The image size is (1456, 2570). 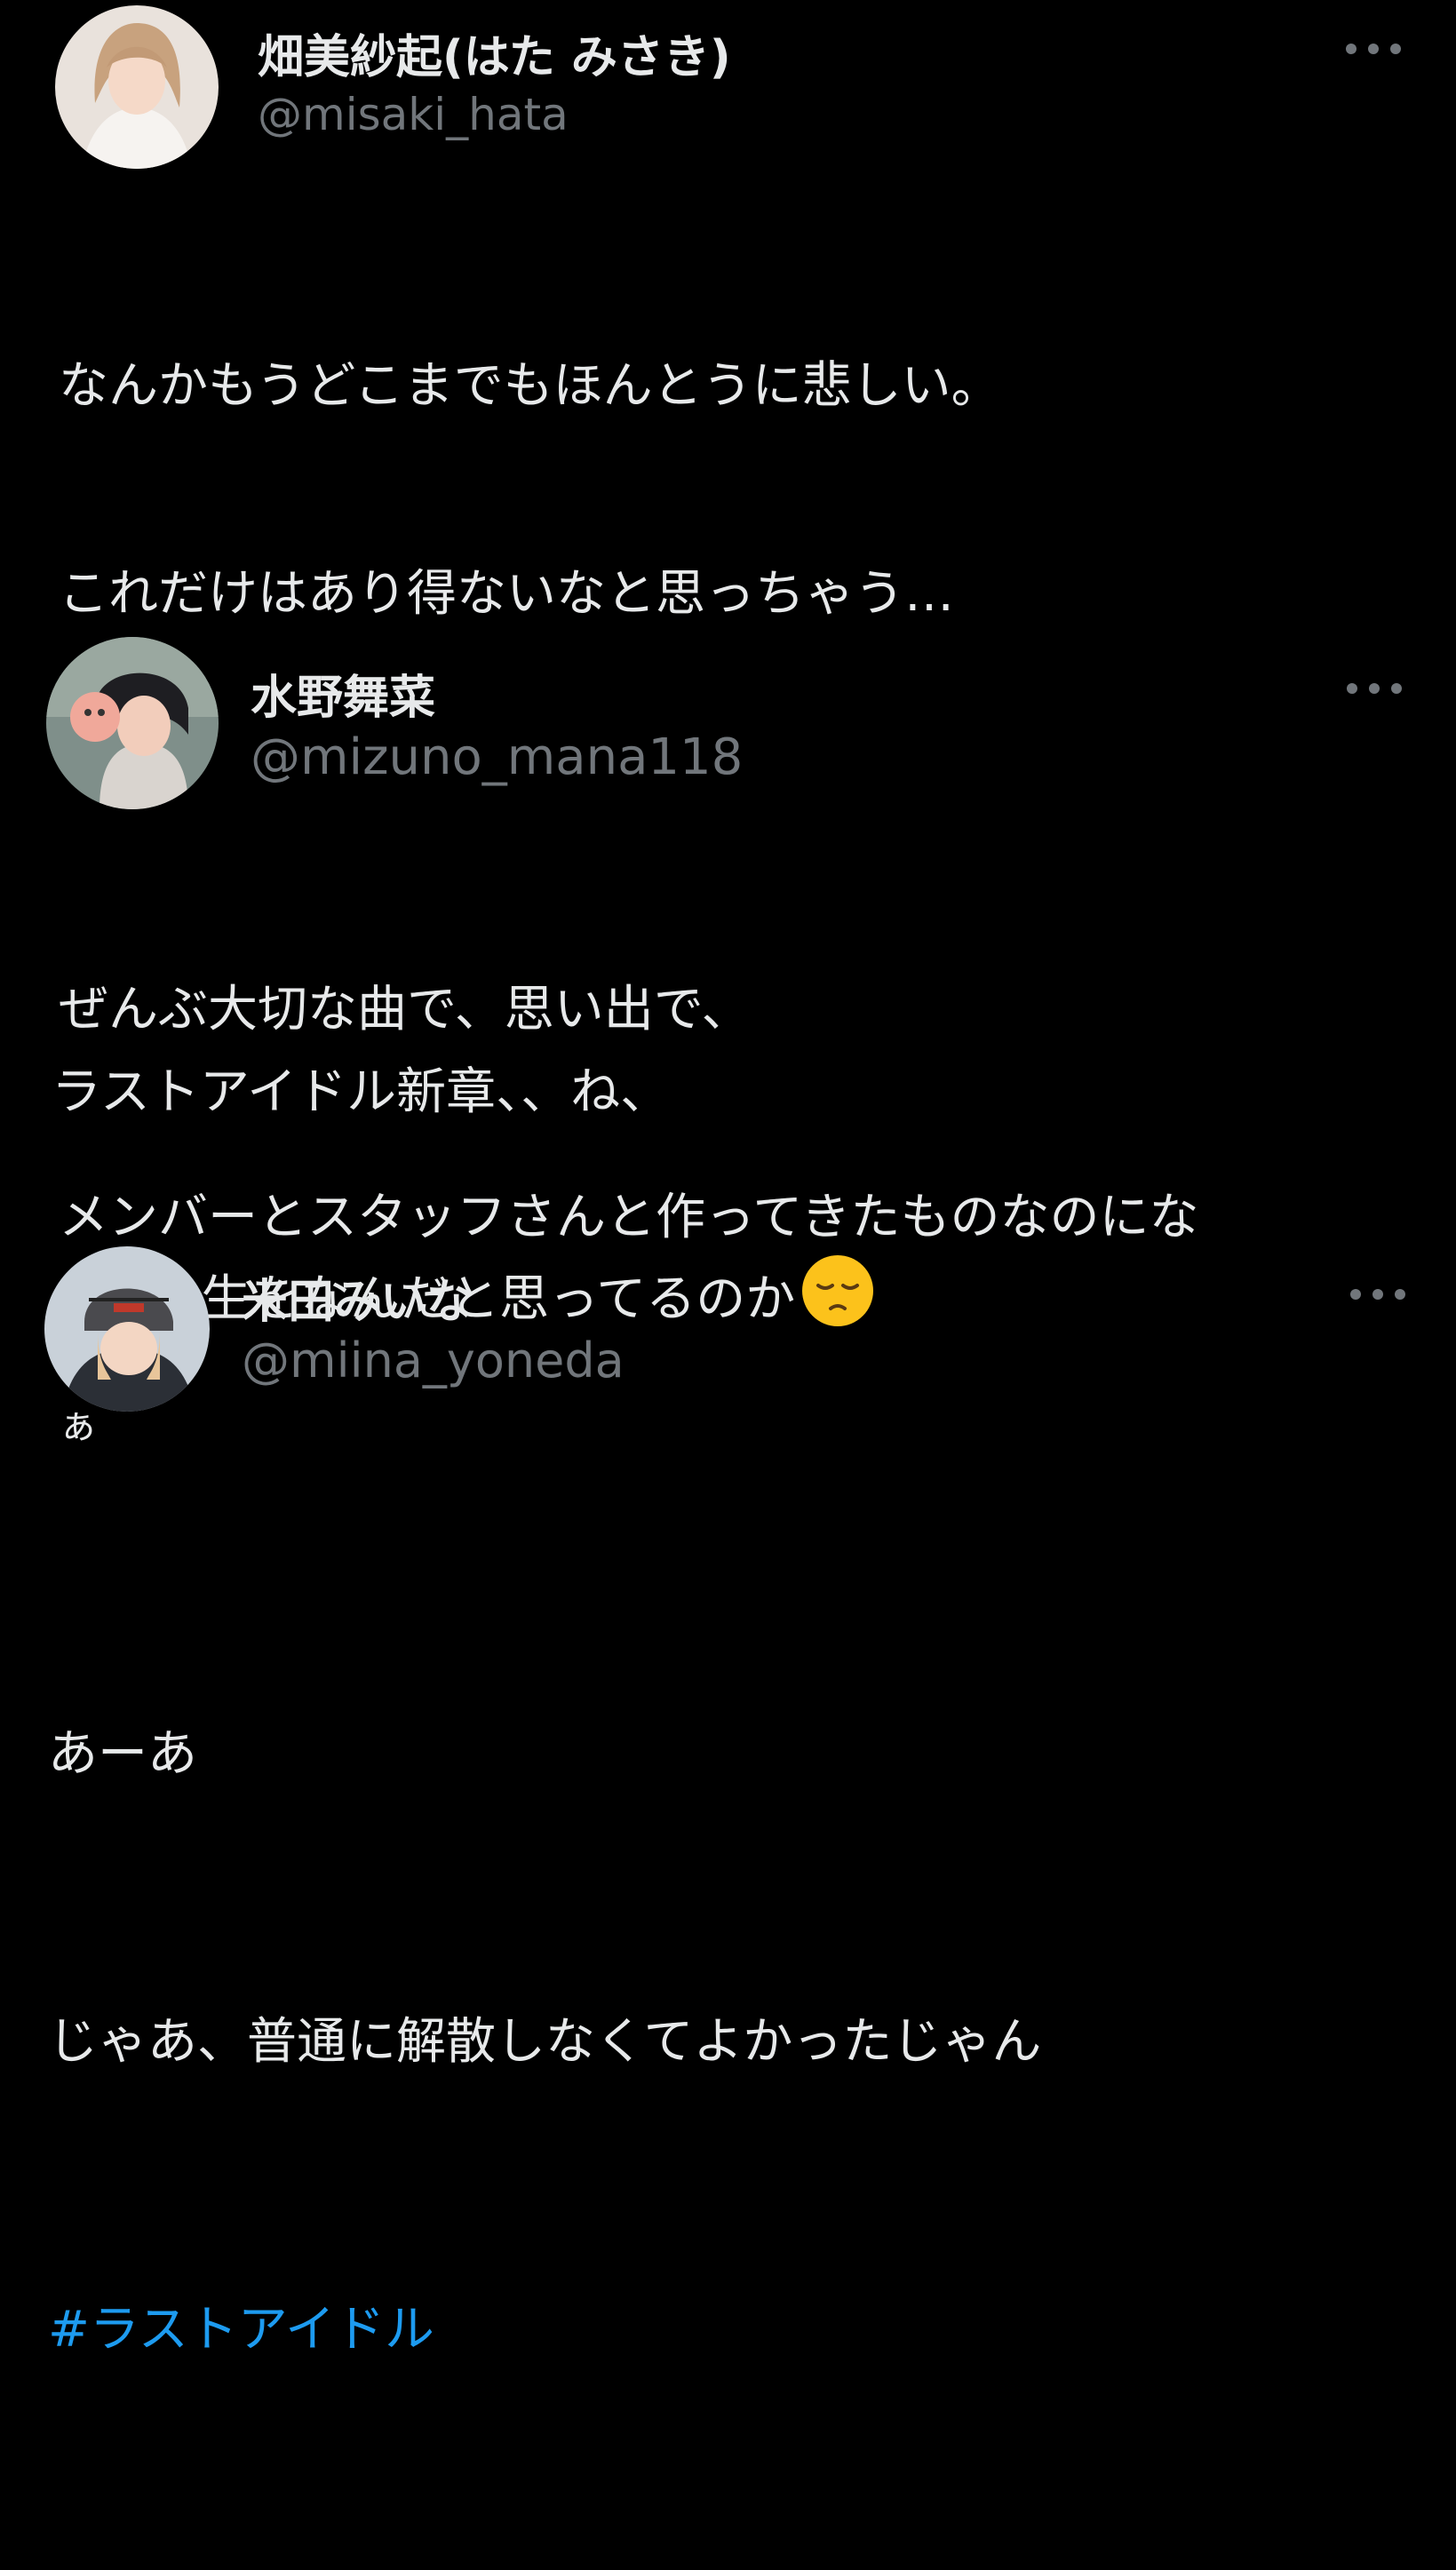 What do you see at coordinates (357, 1298) in the screenshot?
I see `display-name: 米田みいな` at bounding box center [357, 1298].